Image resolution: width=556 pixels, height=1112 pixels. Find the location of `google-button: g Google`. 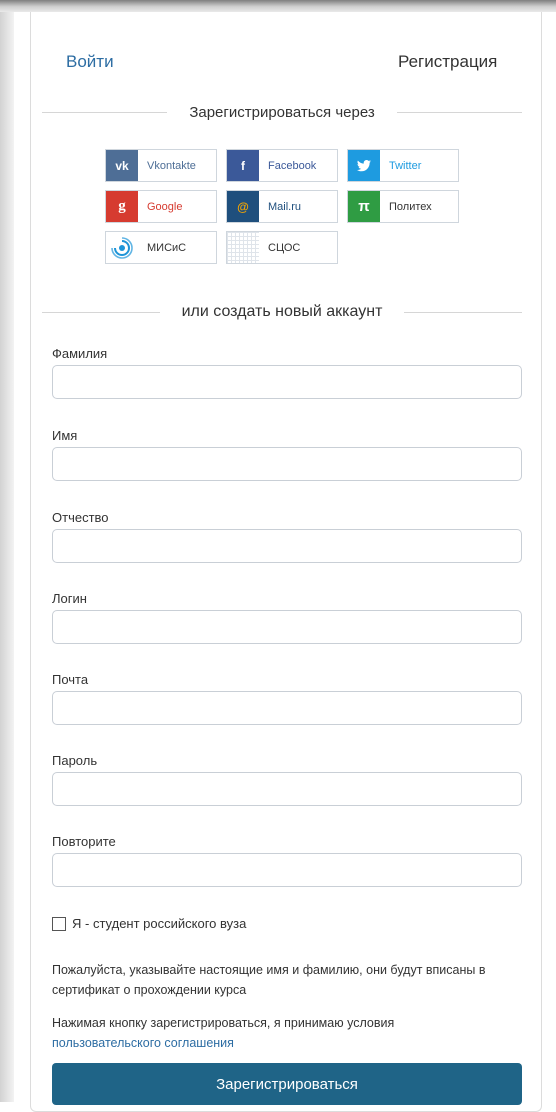

google-button: g Google is located at coordinates (161, 206).